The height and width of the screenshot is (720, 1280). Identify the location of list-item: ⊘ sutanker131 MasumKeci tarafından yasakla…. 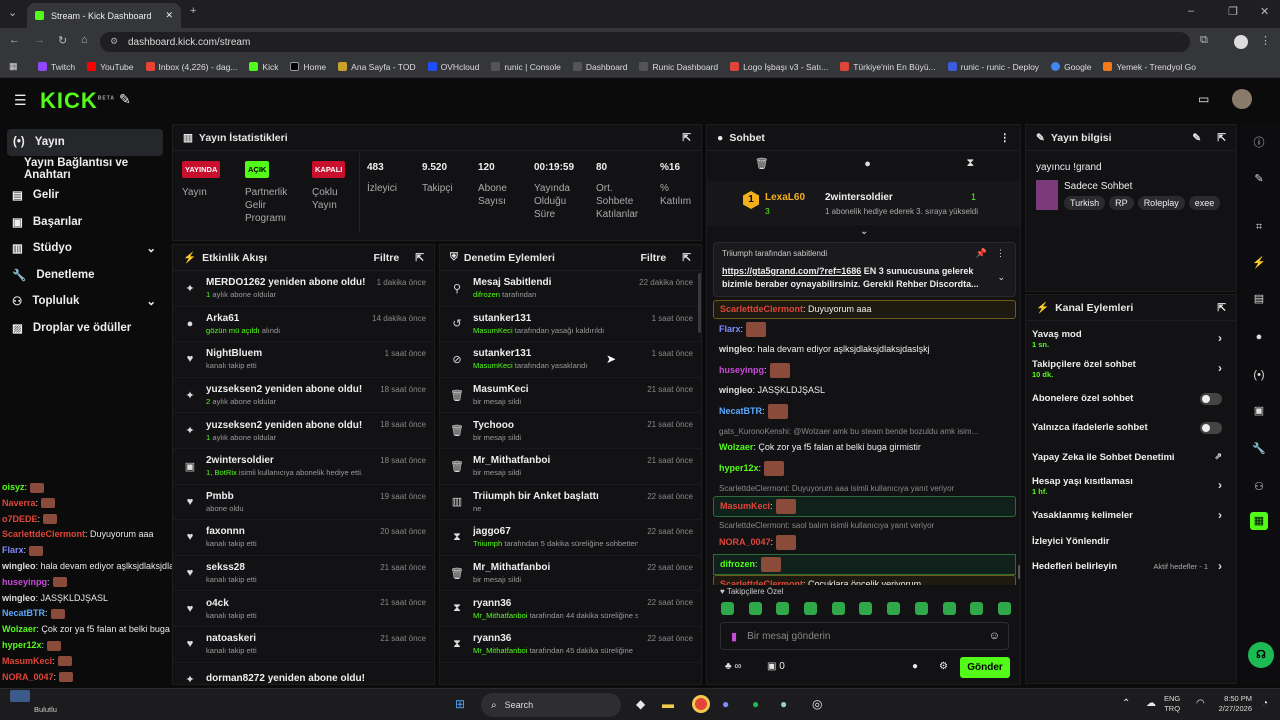
(570, 360).